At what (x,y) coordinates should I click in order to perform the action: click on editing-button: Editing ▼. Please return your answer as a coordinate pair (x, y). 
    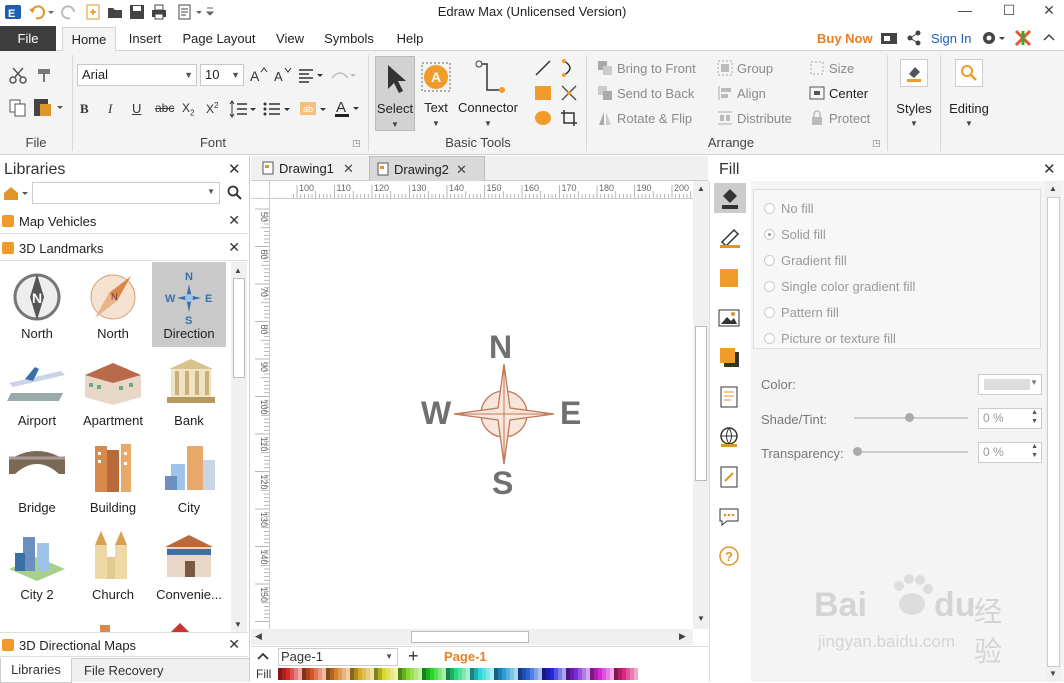
    Looking at the image, I should click on (969, 104).